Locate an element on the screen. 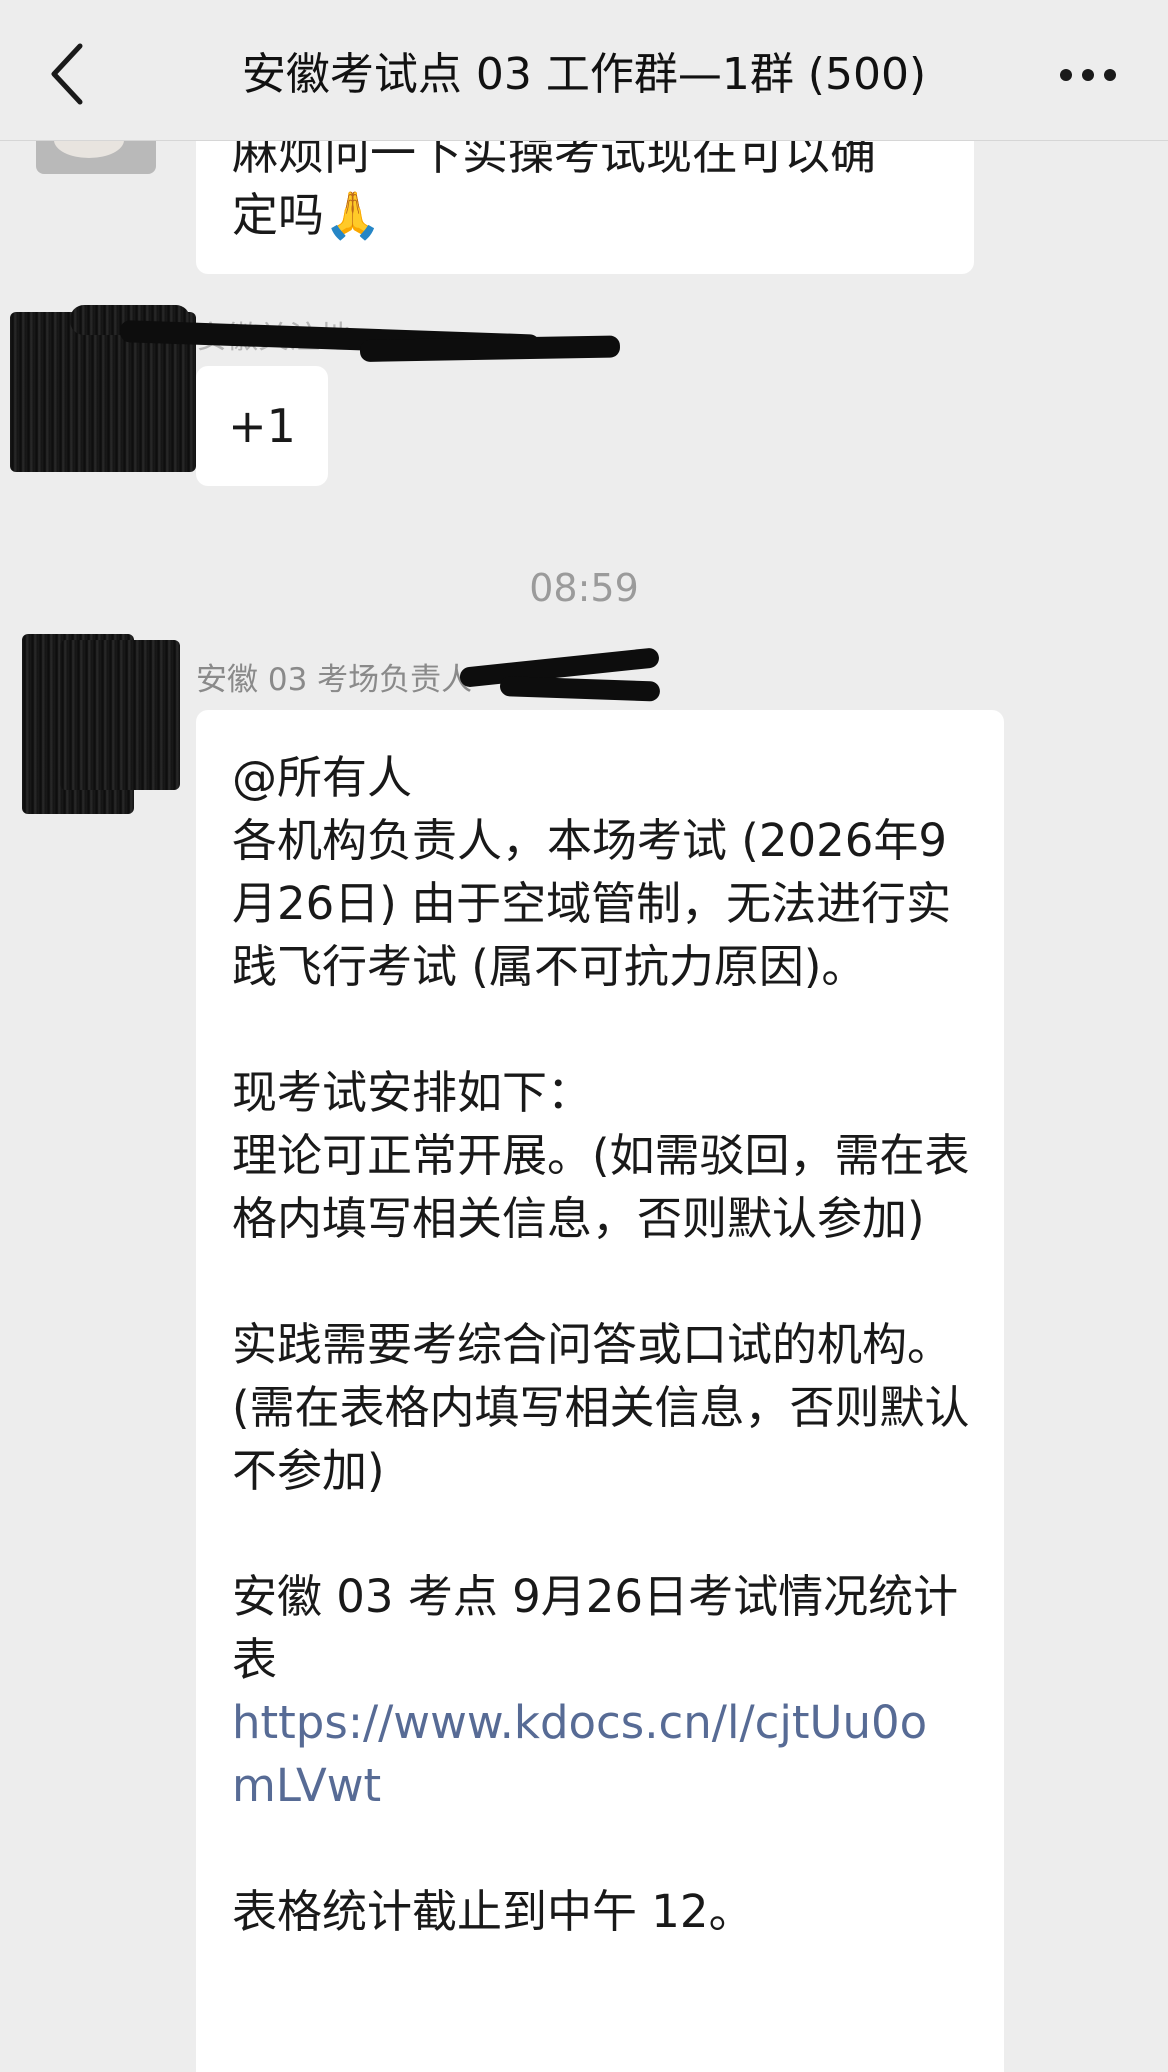  announcement-text: 表格统计截止到中午 12。 is located at coordinates (493, 1911).